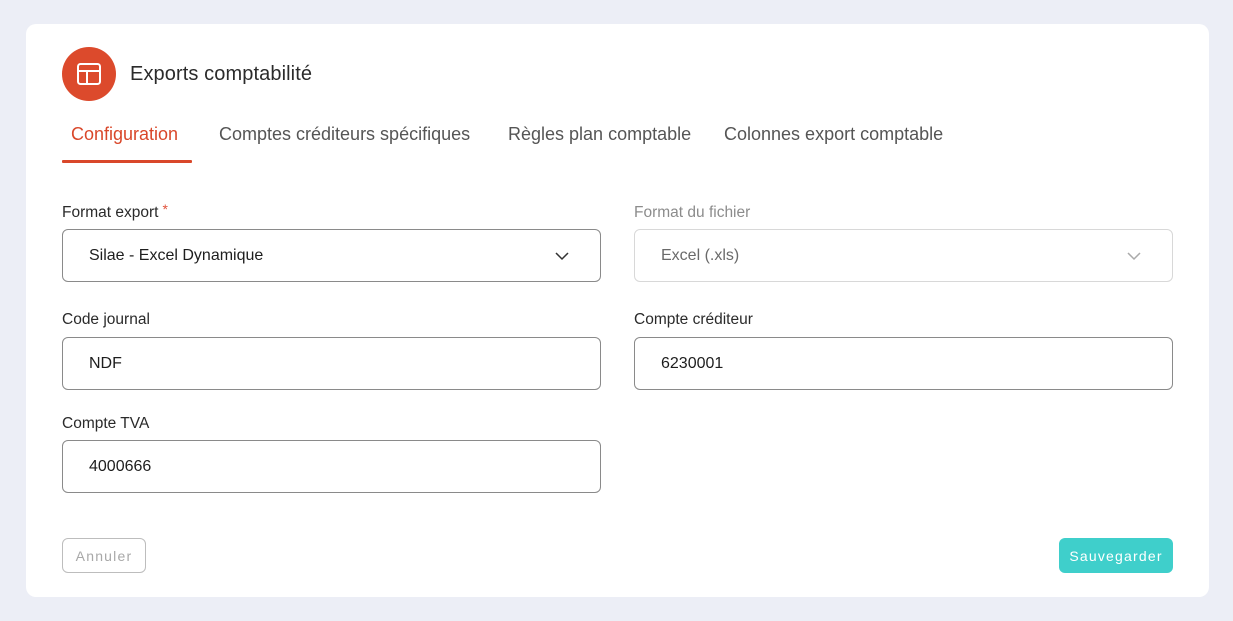 This screenshot has width=1233, height=621. I want to click on format-fichier-select: Excel (.xls), so click(903, 255).